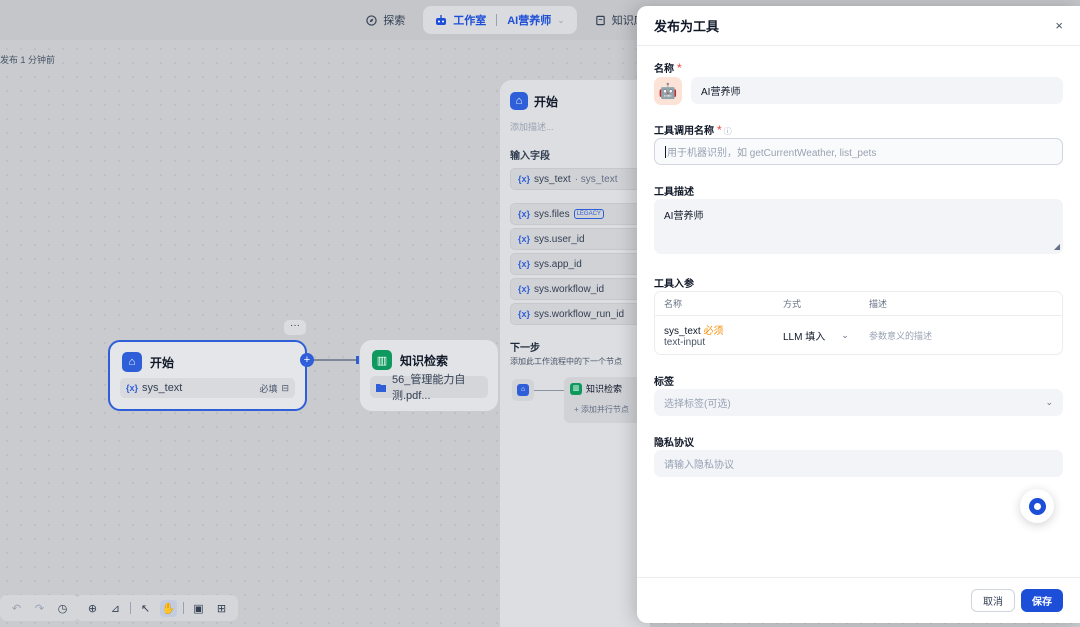  Describe the element at coordinates (394, 21) in the screenshot. I see `nav-explore-label: 探索` at that location.